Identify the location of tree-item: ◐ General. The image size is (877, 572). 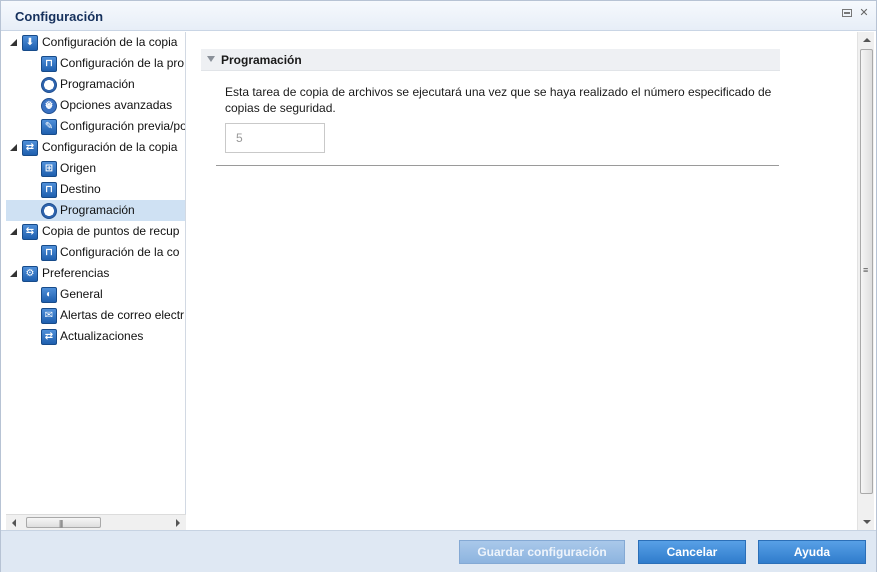
(95, 294).